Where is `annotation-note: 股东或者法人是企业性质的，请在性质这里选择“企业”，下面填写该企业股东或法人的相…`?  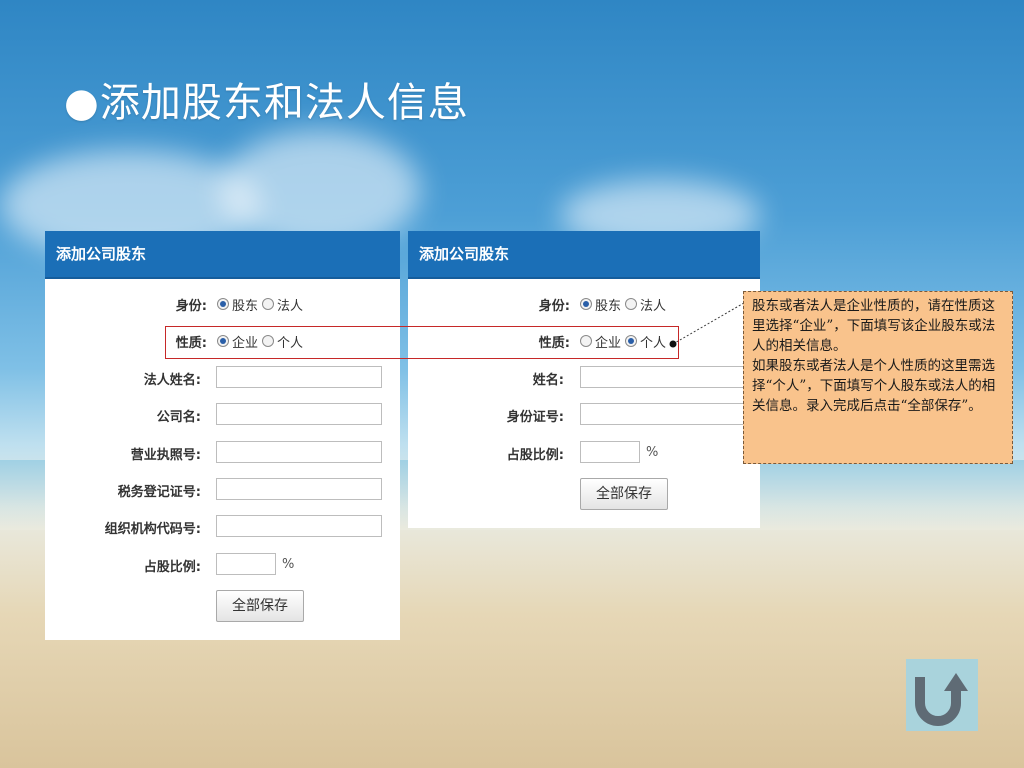 annotation-note: 股东或者法人是企业性质的，请在性质这里选择“企业”，下面填写该企业股东或法人的相… is located at coordinates (878, 377).